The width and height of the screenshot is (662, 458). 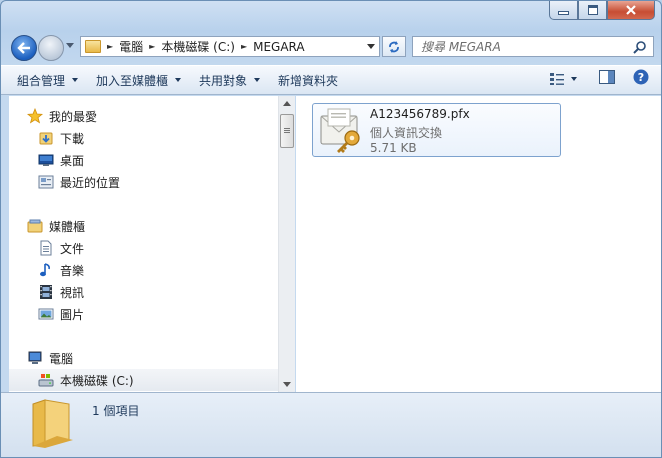 I want to click on nav-favorites: 我的最愛, so click(x=143, y=116).